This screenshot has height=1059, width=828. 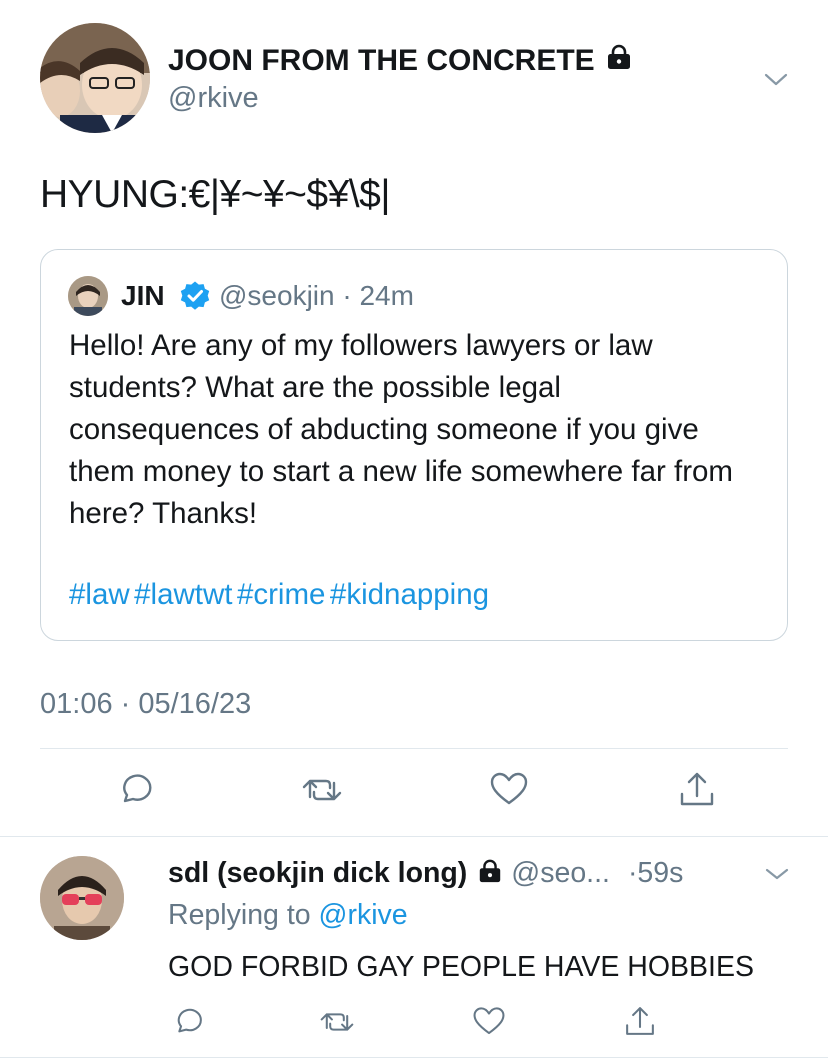 I want to click on author-handle: @rkive, so click(x=213, y=98).